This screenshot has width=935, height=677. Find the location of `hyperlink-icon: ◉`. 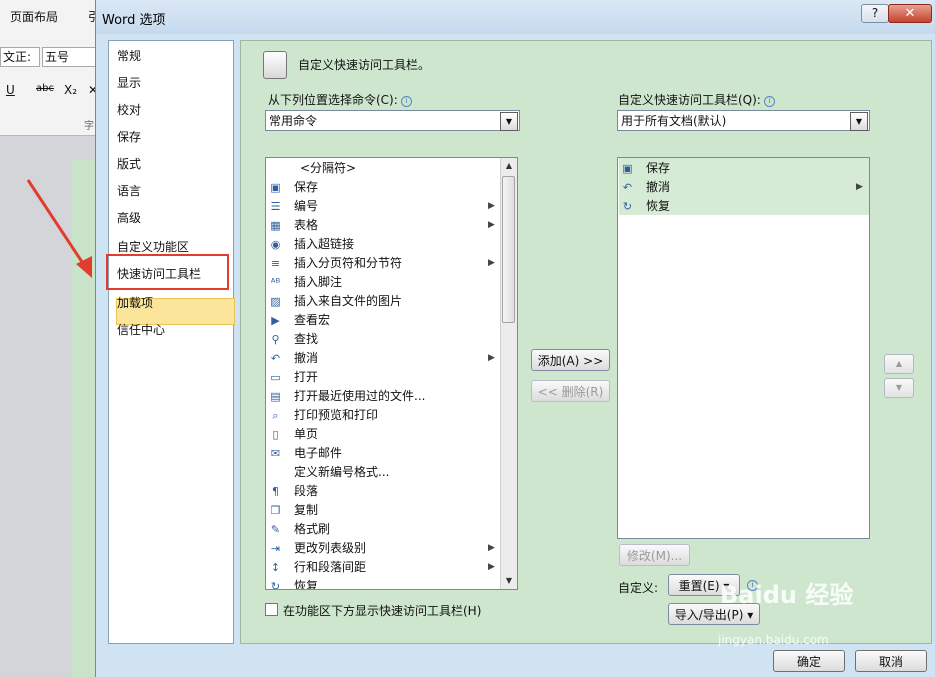

hyperlink-icon: ◉ is located at coordinates (275, 244).